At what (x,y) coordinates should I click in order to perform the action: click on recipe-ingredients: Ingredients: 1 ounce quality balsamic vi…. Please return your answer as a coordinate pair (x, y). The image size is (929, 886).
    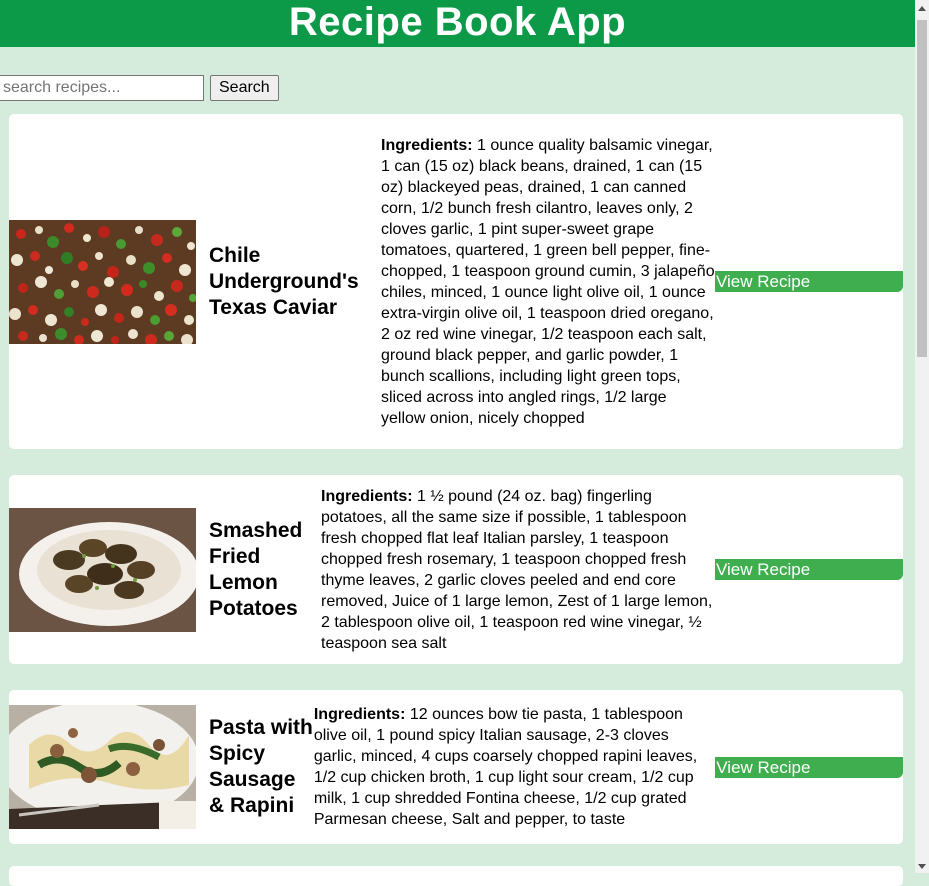
    Looking at the image, I should click on (548, 282).